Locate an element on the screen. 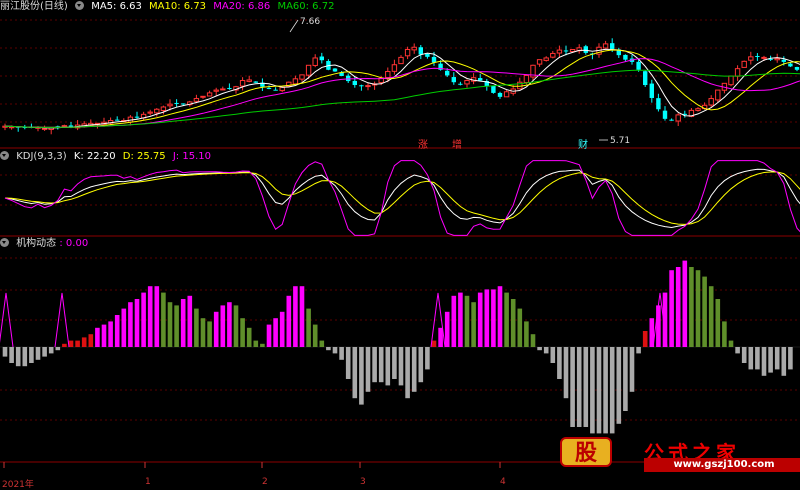 The height and width of the screenshot is (490, 800). kdj-d-line is located at coordinates (402, 198).